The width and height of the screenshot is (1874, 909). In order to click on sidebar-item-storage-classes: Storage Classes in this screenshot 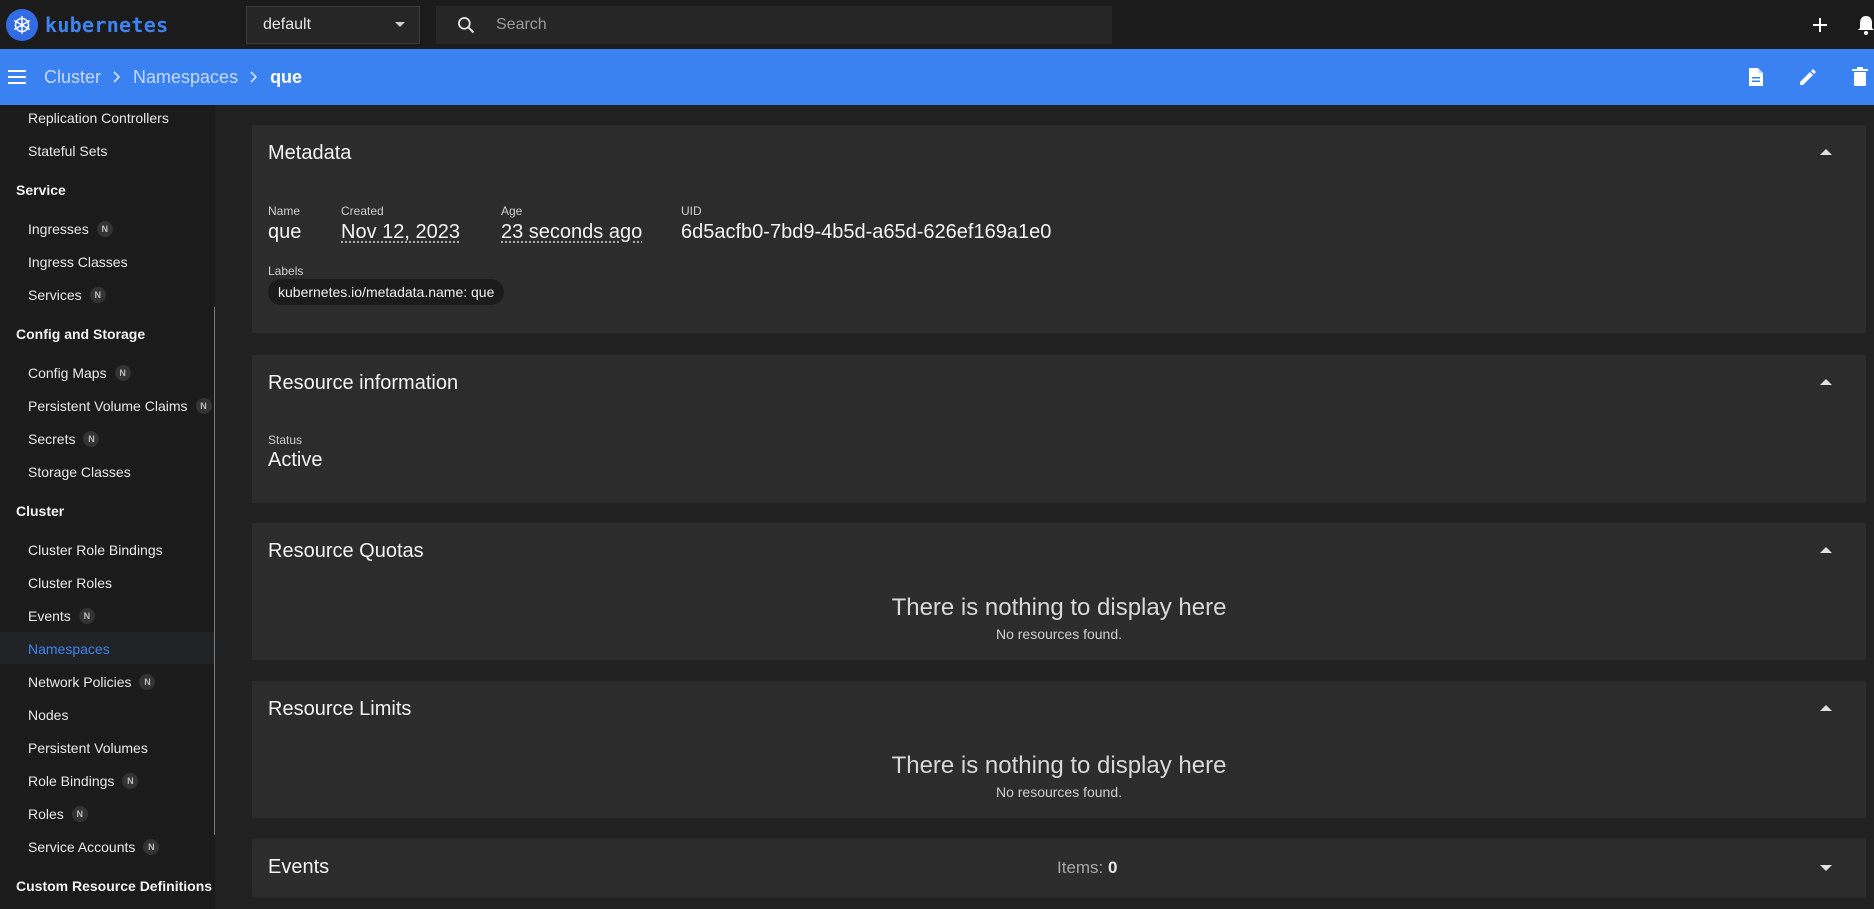, I will do `click(79, 472)`.